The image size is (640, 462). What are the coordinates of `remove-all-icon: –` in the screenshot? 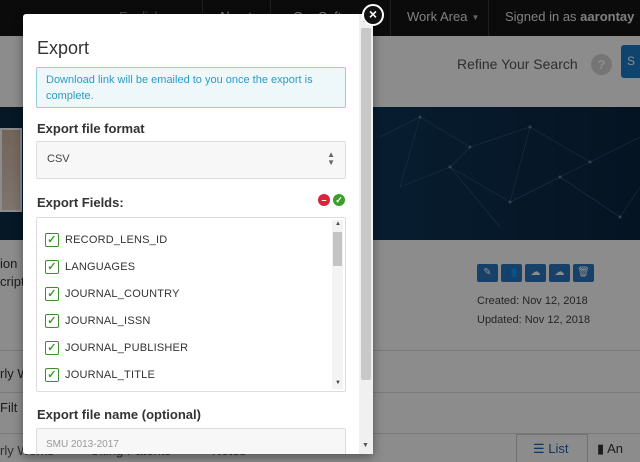 It's located at (324, 200).